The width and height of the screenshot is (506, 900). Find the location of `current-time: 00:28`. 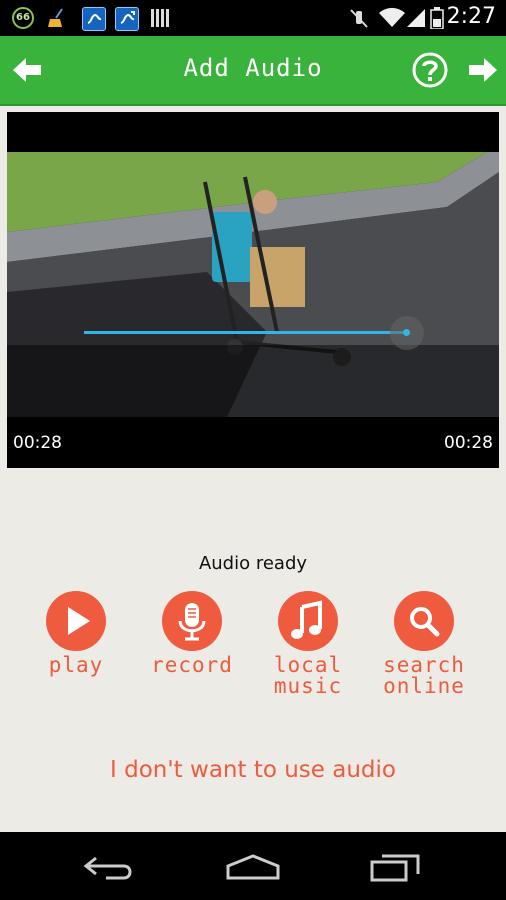

current-time: 00:28 is located at coordinates (37, 443).